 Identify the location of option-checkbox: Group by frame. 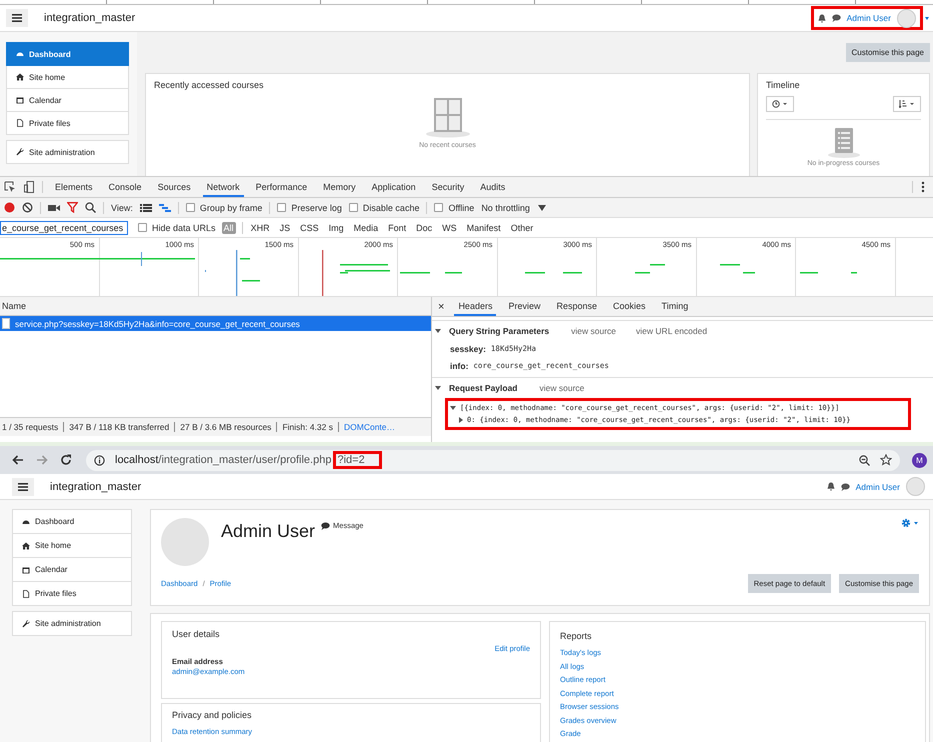
(224, 207).